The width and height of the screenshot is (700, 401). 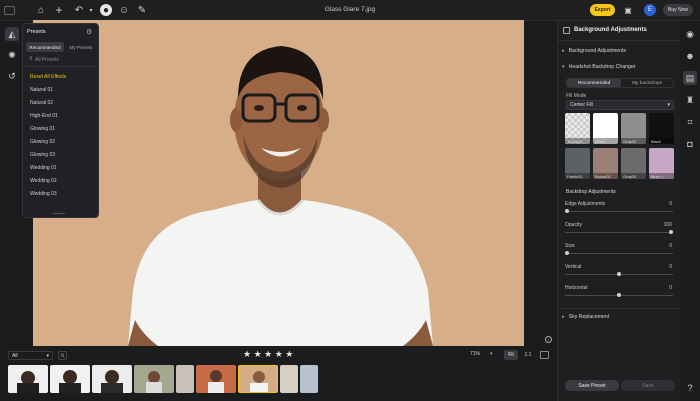 I want to click on preset-item: Glowing 03, so click(x=42, y=155).